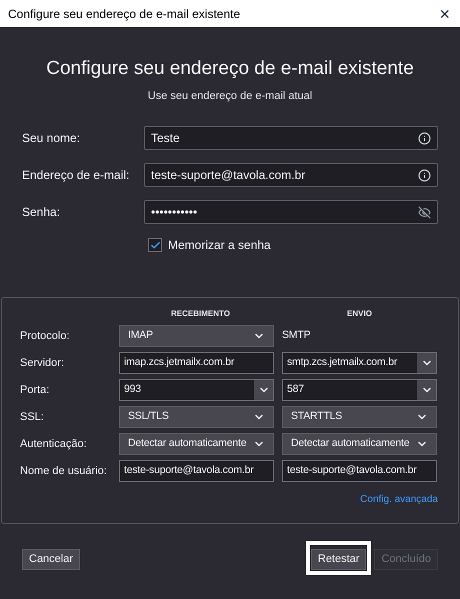  I want to click on row-label: Protocolo:, so click(45, 336).